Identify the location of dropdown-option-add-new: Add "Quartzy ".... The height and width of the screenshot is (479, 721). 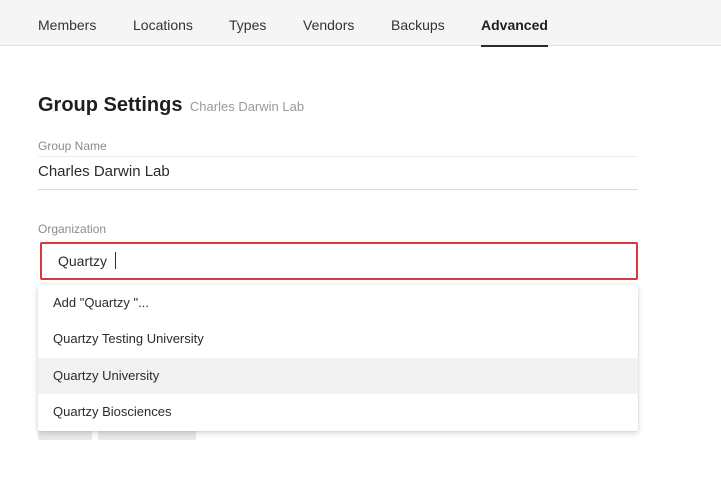
(338, 303).